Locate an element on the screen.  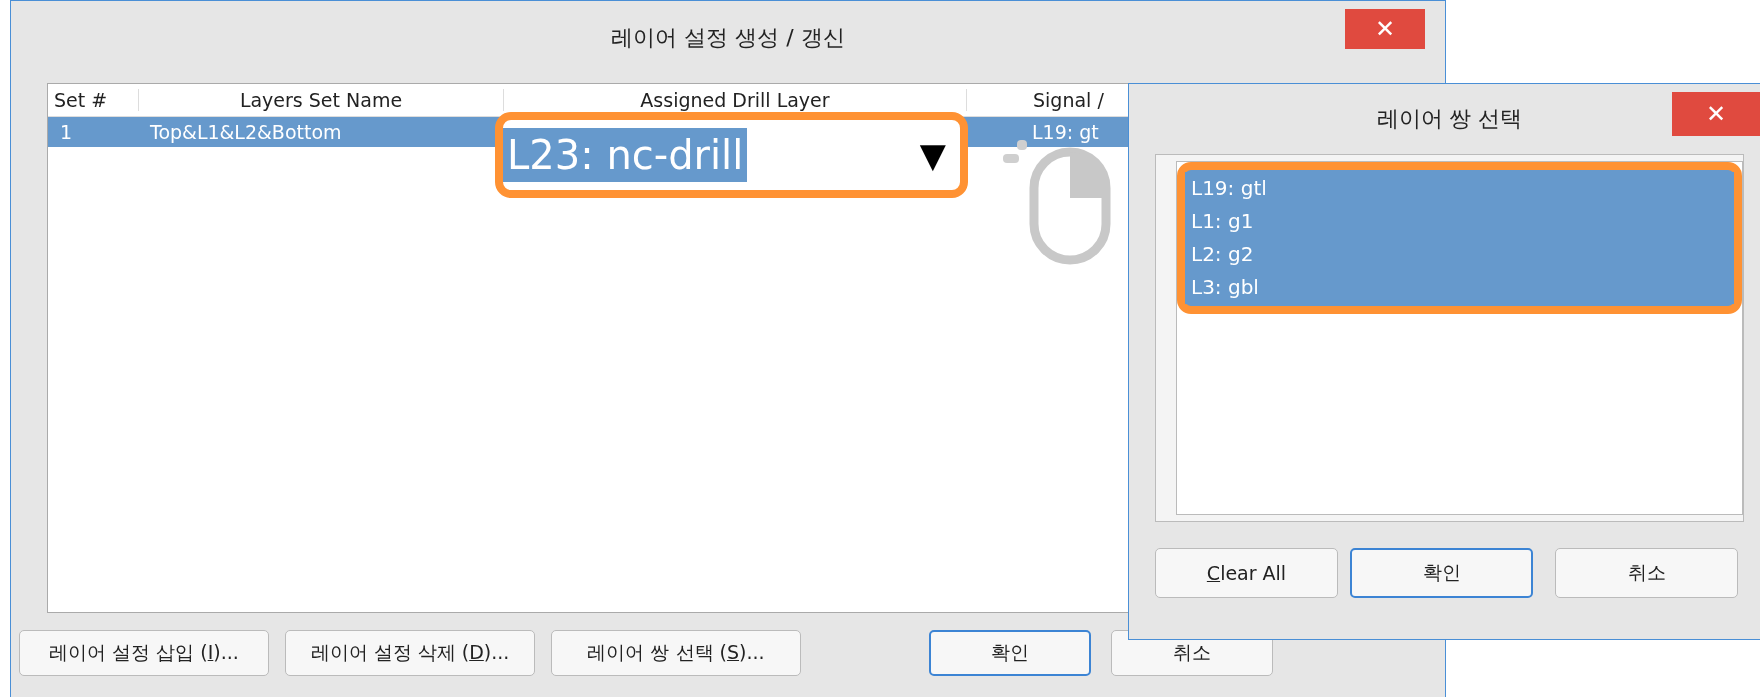
column-header: Assigned Drill Layer is located at coordinates (734, 100).